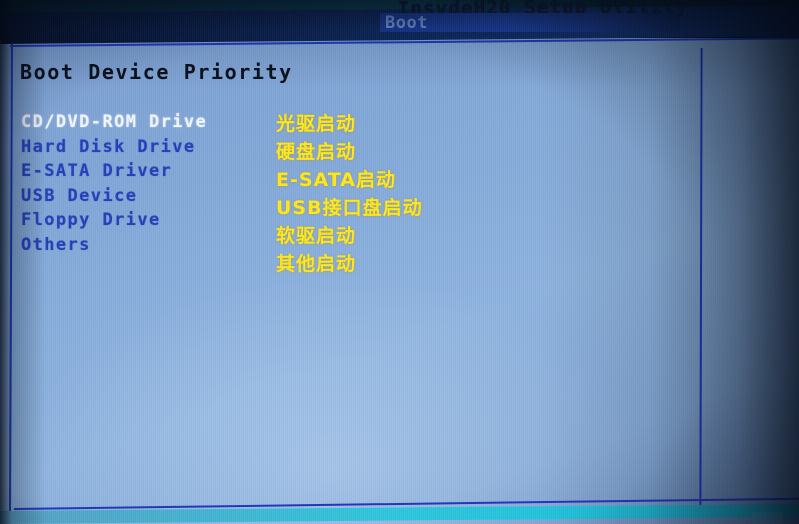 Image resolution: width=799 pixels, height=524 pixels. I want to click on annotation-item: USB接口盘启动, so click(349, 208).